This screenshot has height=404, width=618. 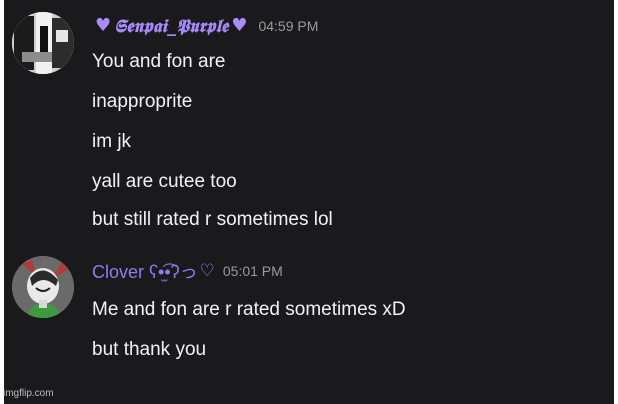 I want to click on heart-outline-icon: ♡, so click(x=207, y=271).